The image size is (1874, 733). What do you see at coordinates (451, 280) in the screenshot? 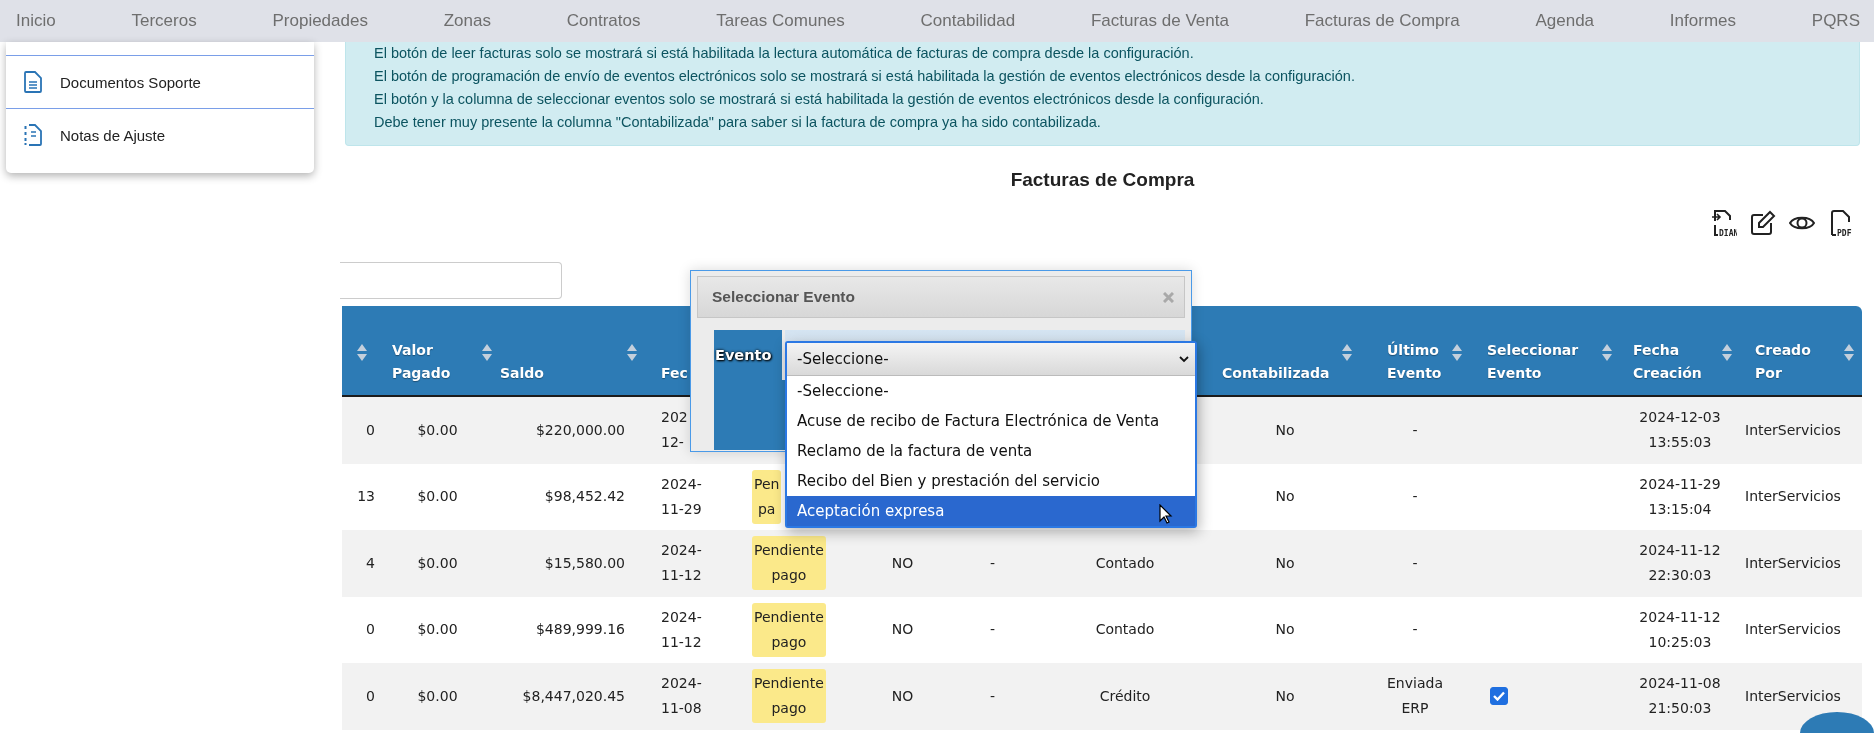
I see `search-field` at bounding box center [451, 280].